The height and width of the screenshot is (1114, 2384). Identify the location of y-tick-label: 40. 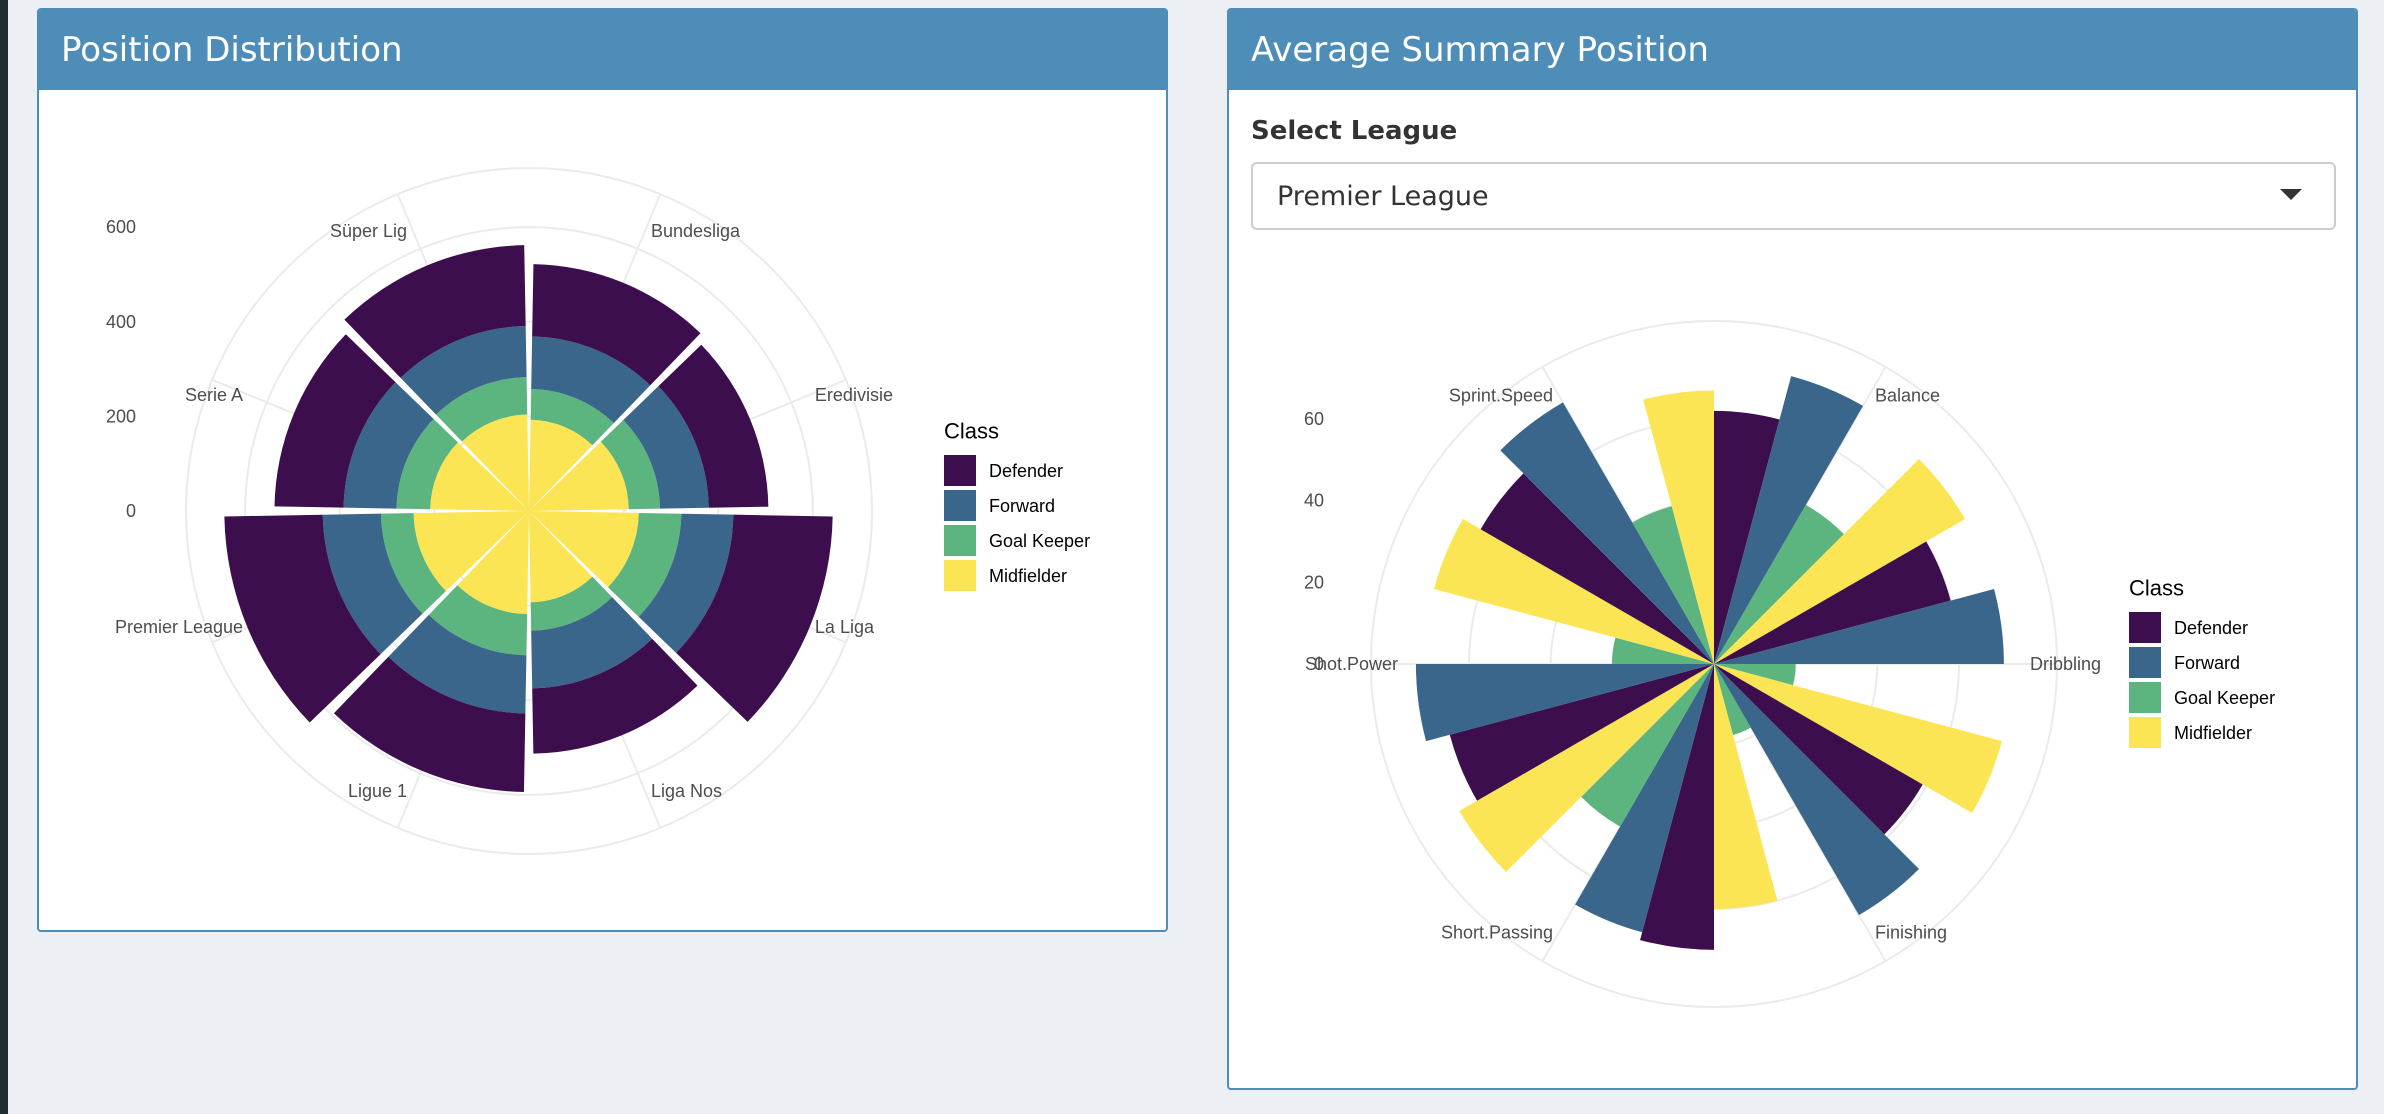
(1314, 501).